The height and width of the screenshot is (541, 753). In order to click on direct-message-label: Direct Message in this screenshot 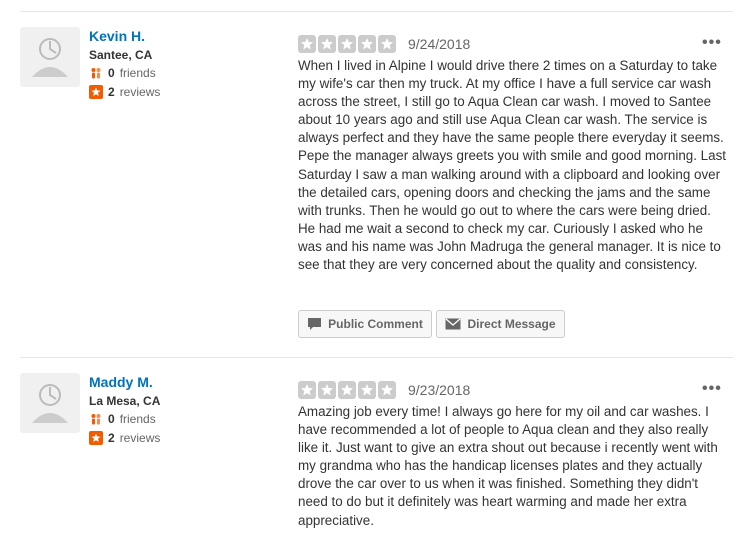, I will do `click(511, 324)`.